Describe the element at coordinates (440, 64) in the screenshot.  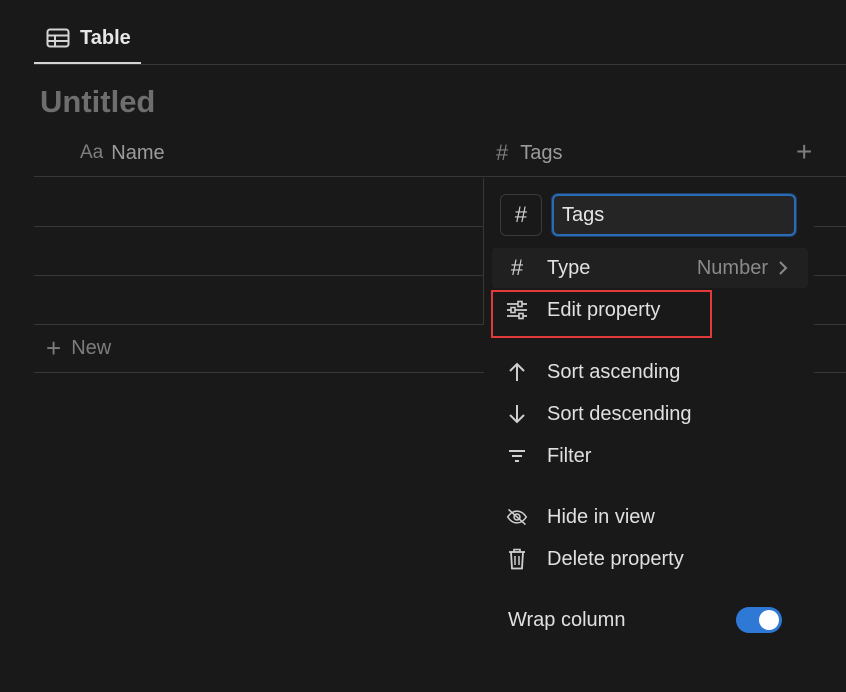
I see `tabbar-divider` at that location.